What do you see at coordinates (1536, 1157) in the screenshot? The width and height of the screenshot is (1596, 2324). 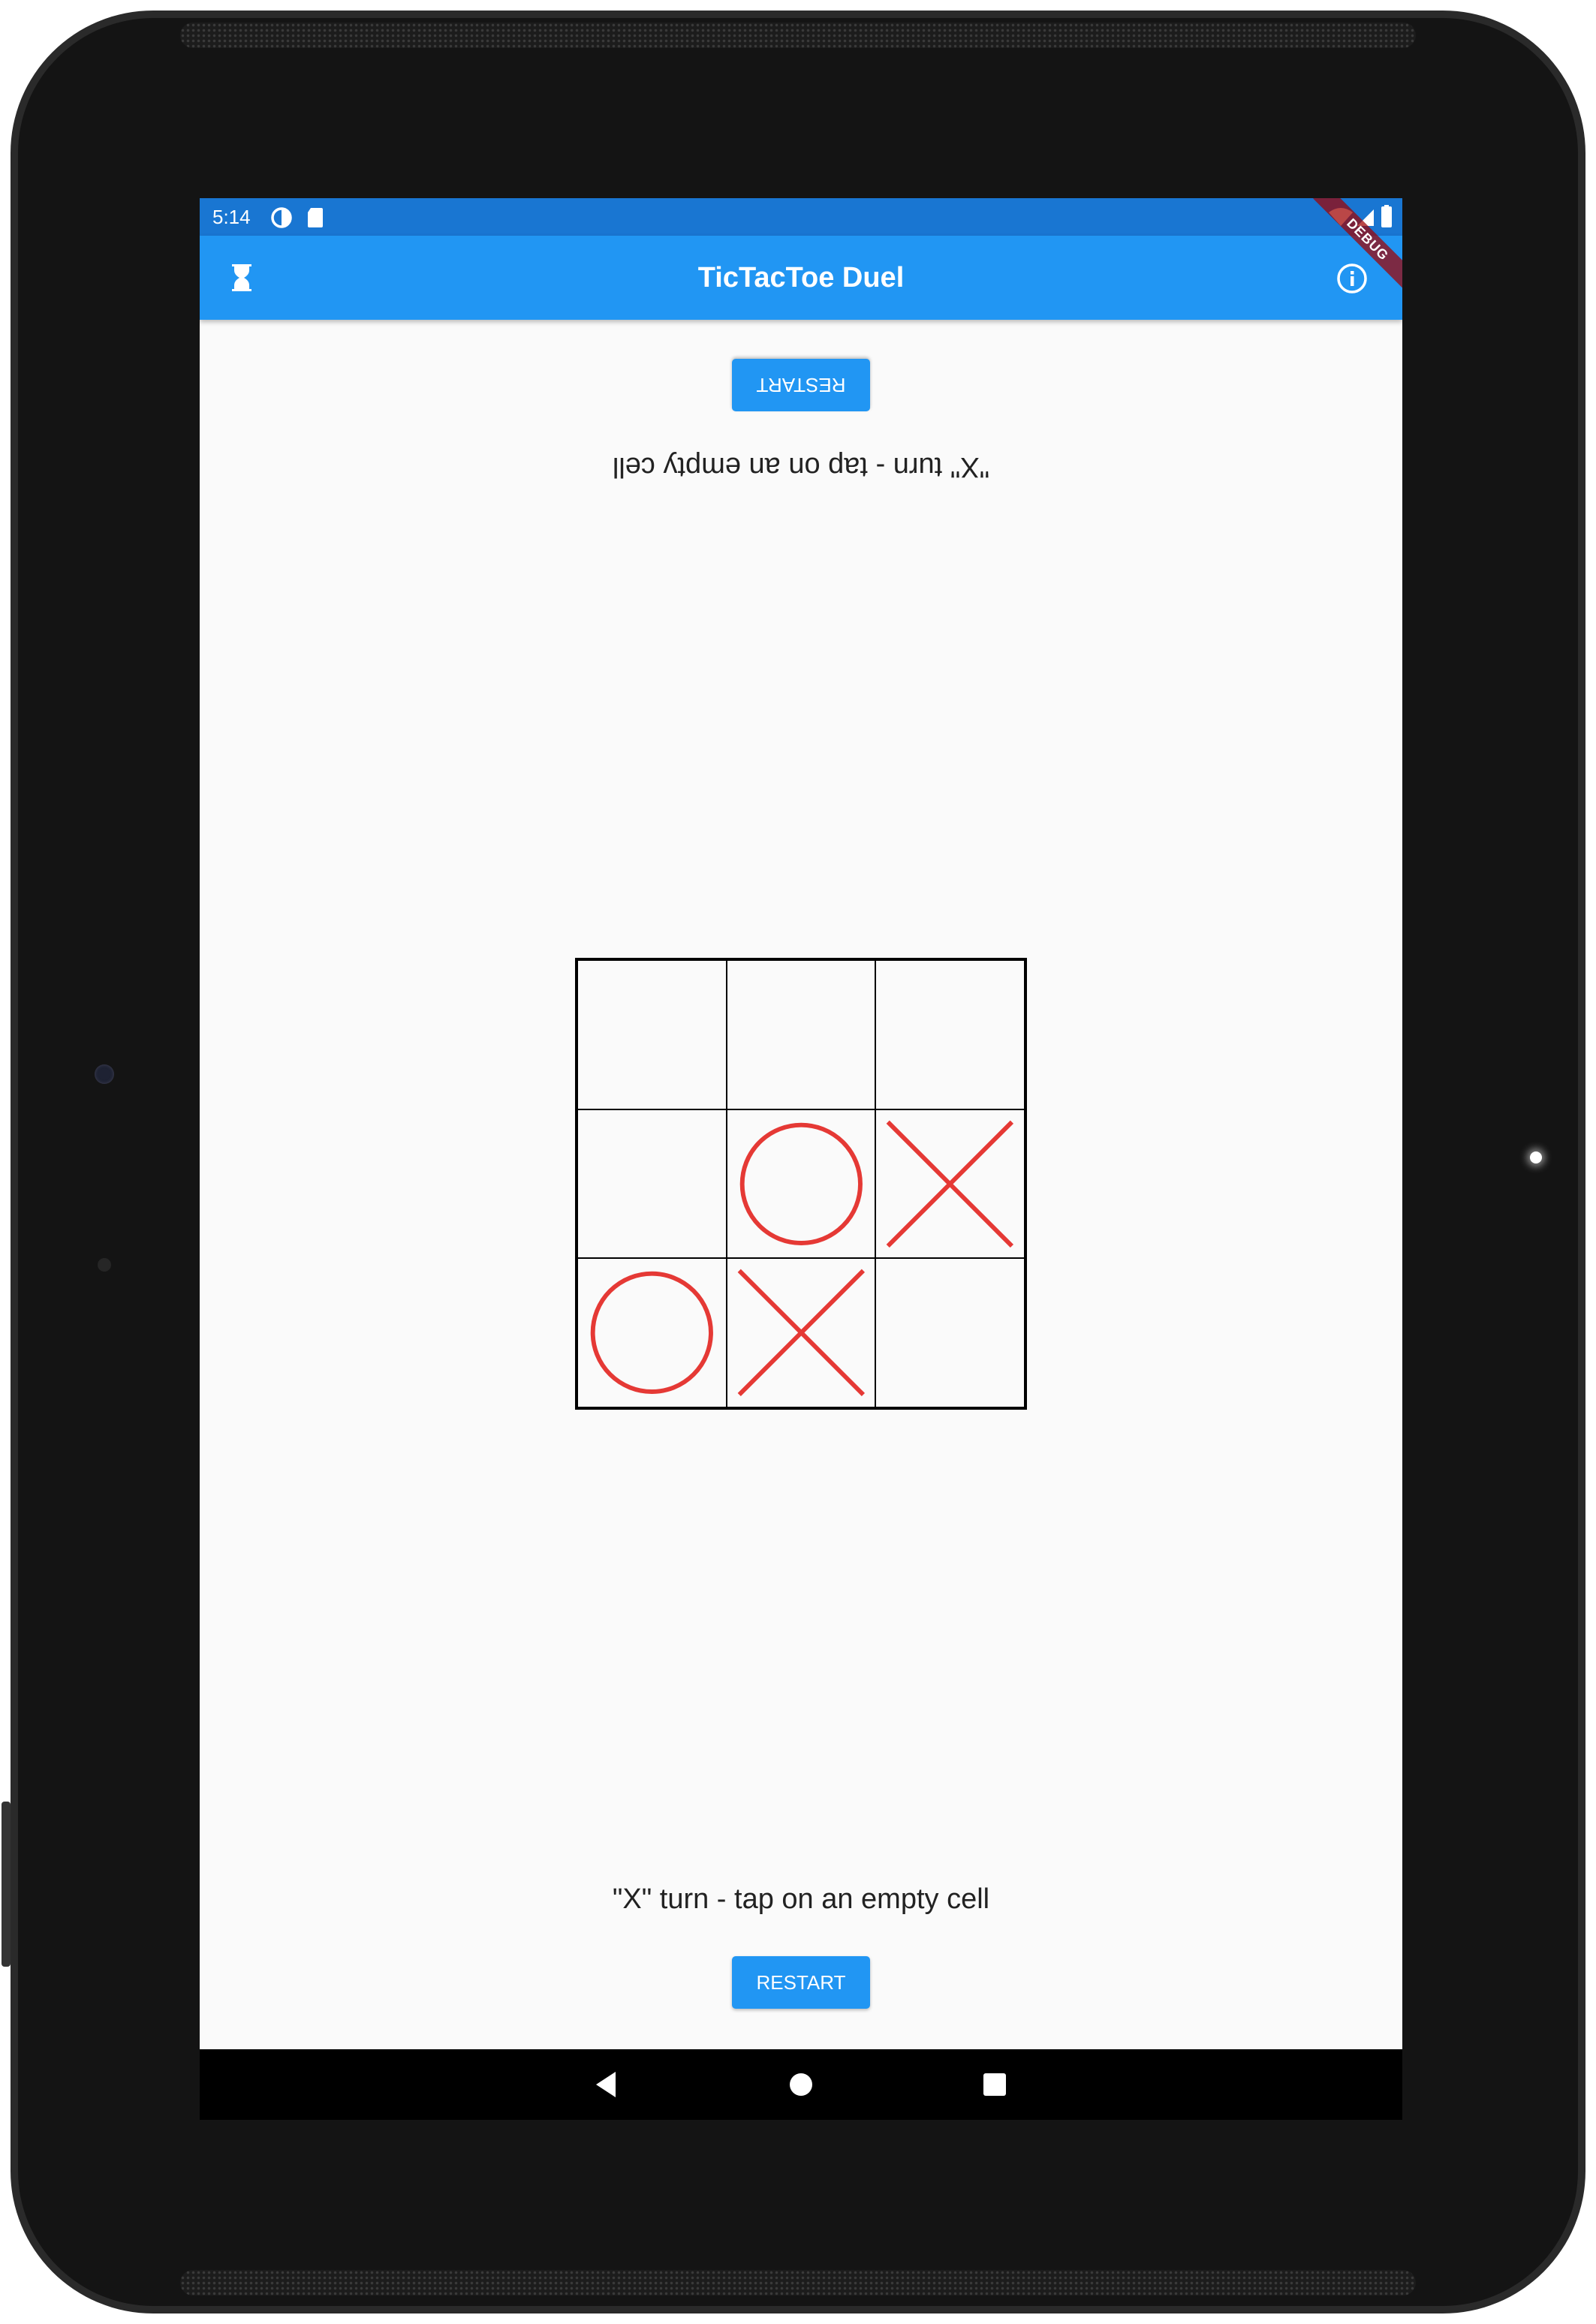 I see `notification-light` at bounding box center [1536, 1157].